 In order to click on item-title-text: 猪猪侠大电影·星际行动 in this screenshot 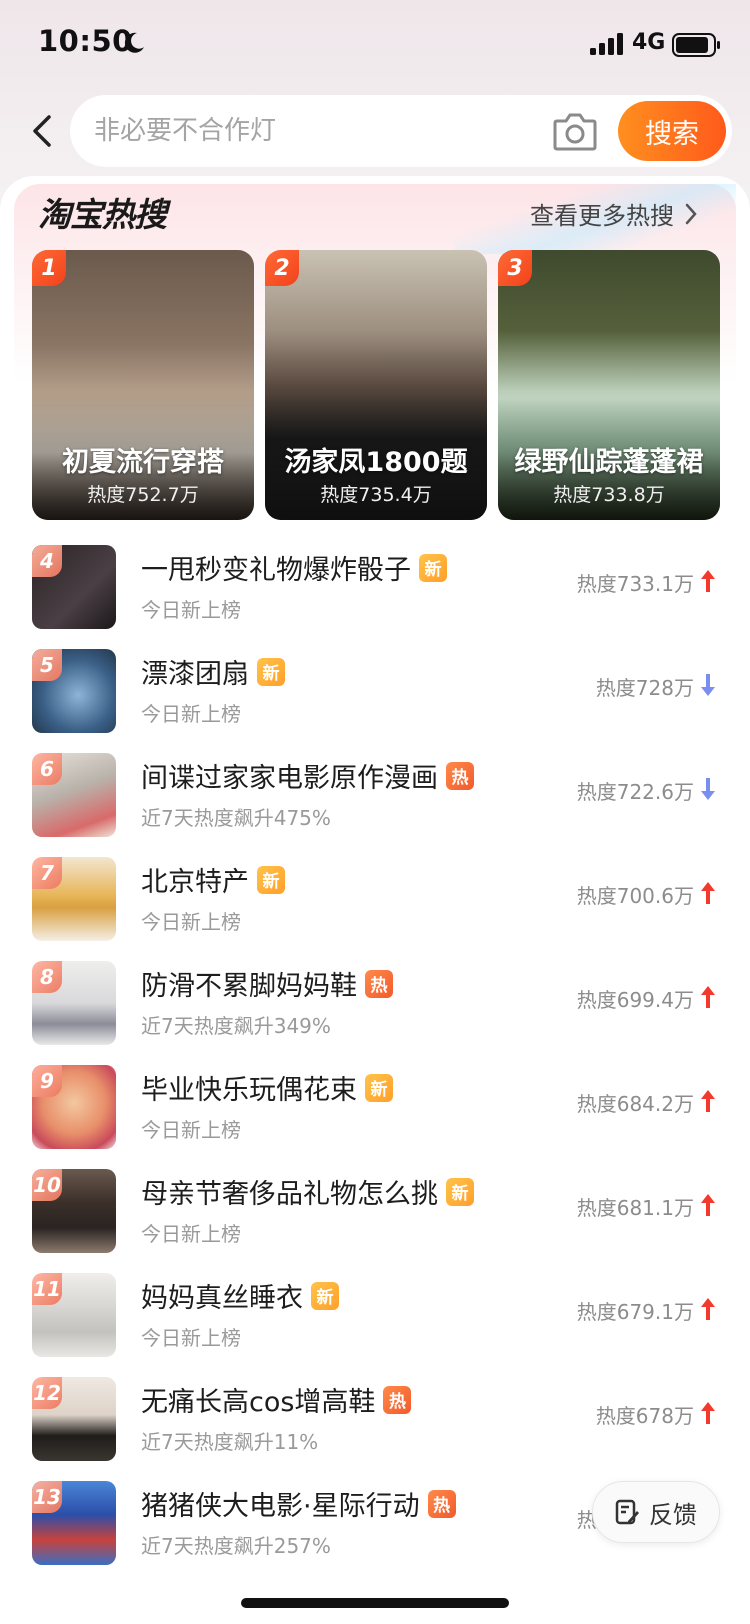, I will do `click(280, 1506)`.